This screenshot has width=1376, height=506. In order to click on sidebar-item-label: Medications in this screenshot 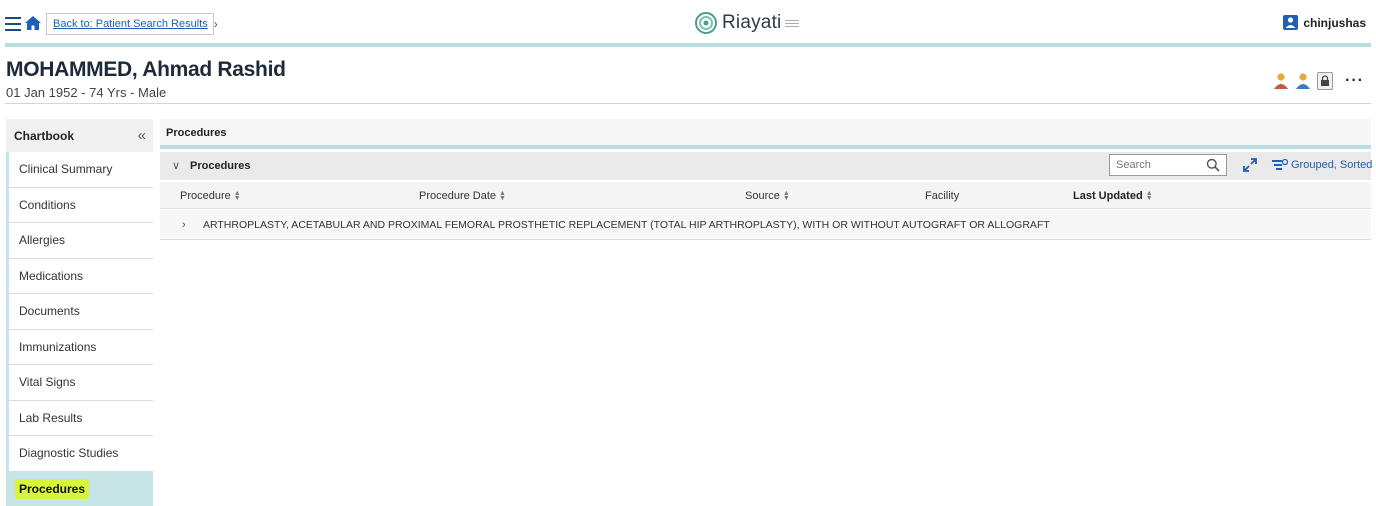, I will do `click(51, 275)`.